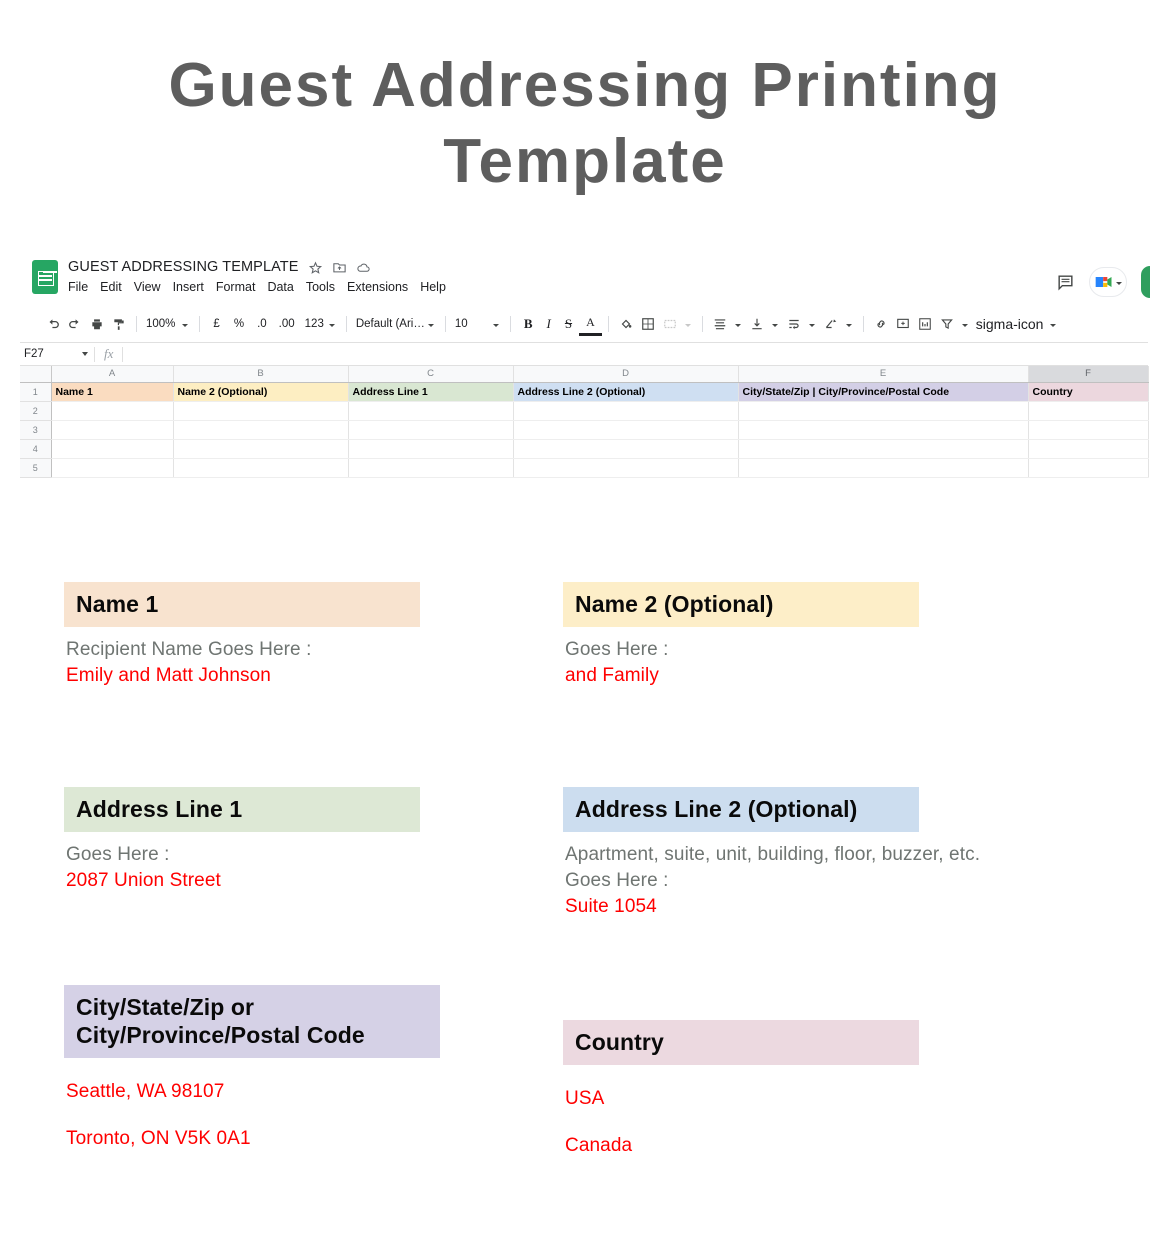  Describe the element at coordinates (831, 324) in the screenshot. I see `text-rotation-icon` at that location.